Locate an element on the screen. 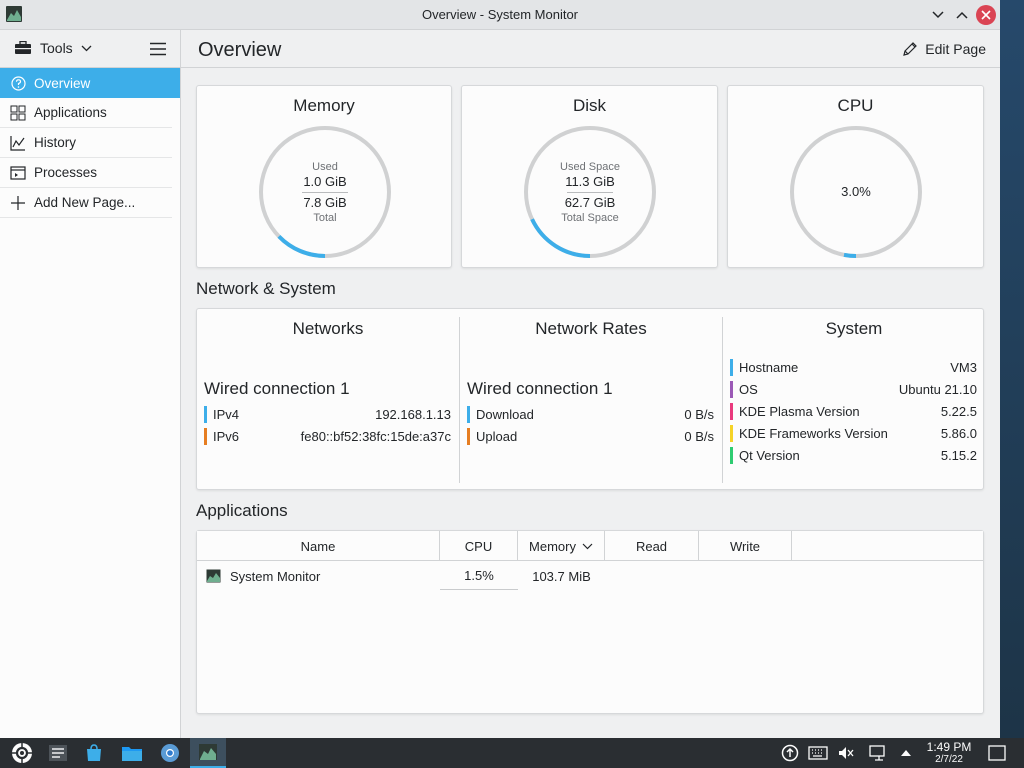 Image resolution: width=1024 pixels, height=768 pixels. row-key: Hostname is located at coordinates (769, 367).